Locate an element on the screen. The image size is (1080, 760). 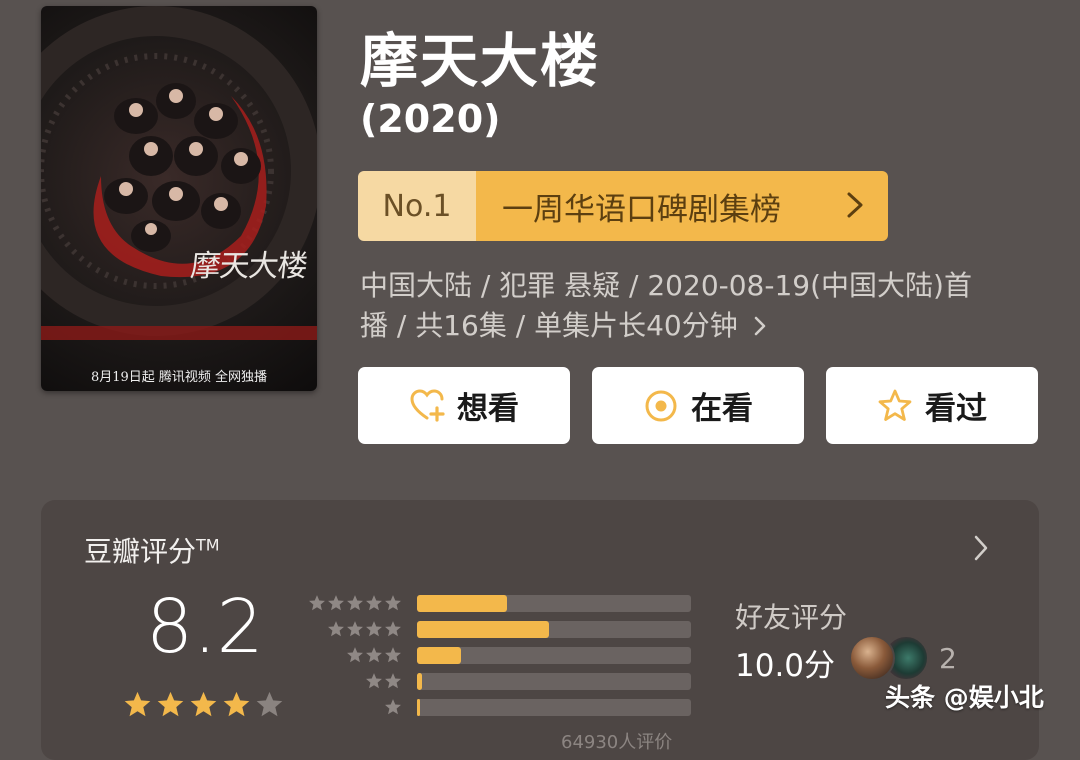
average-stars is located at coordinates (203, 704).